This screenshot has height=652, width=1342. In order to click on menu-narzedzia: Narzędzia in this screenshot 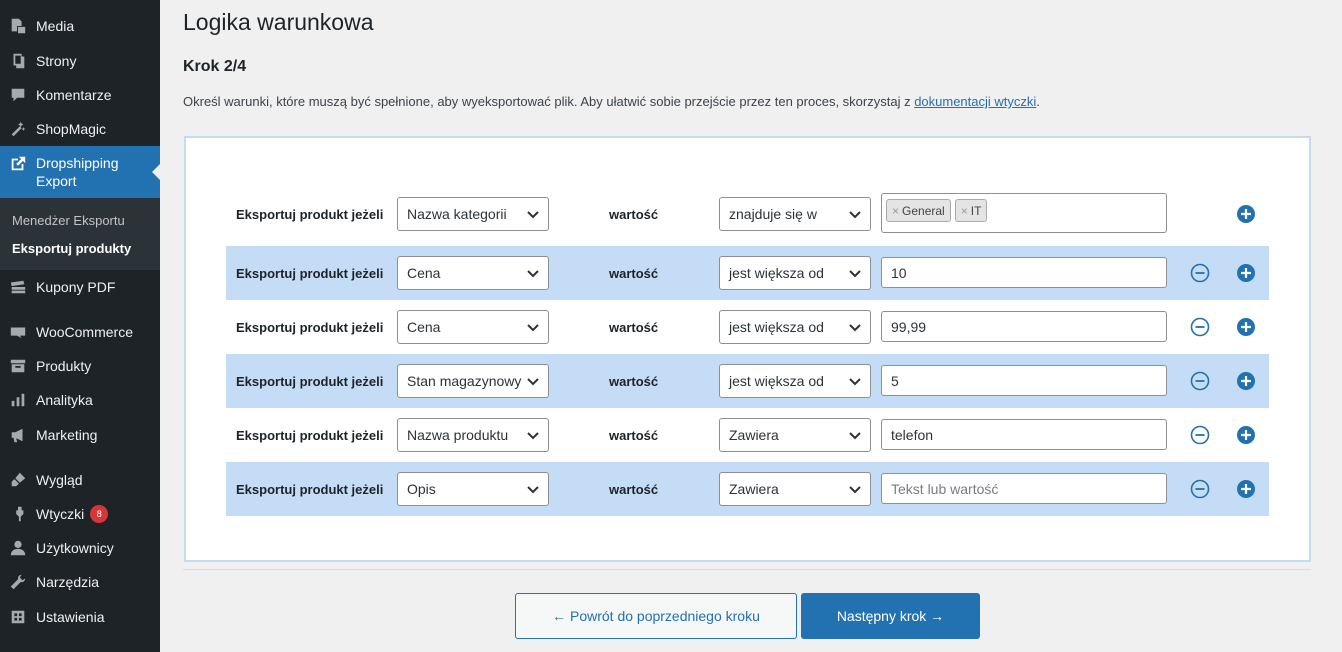, I will do `click(80, 582)`.